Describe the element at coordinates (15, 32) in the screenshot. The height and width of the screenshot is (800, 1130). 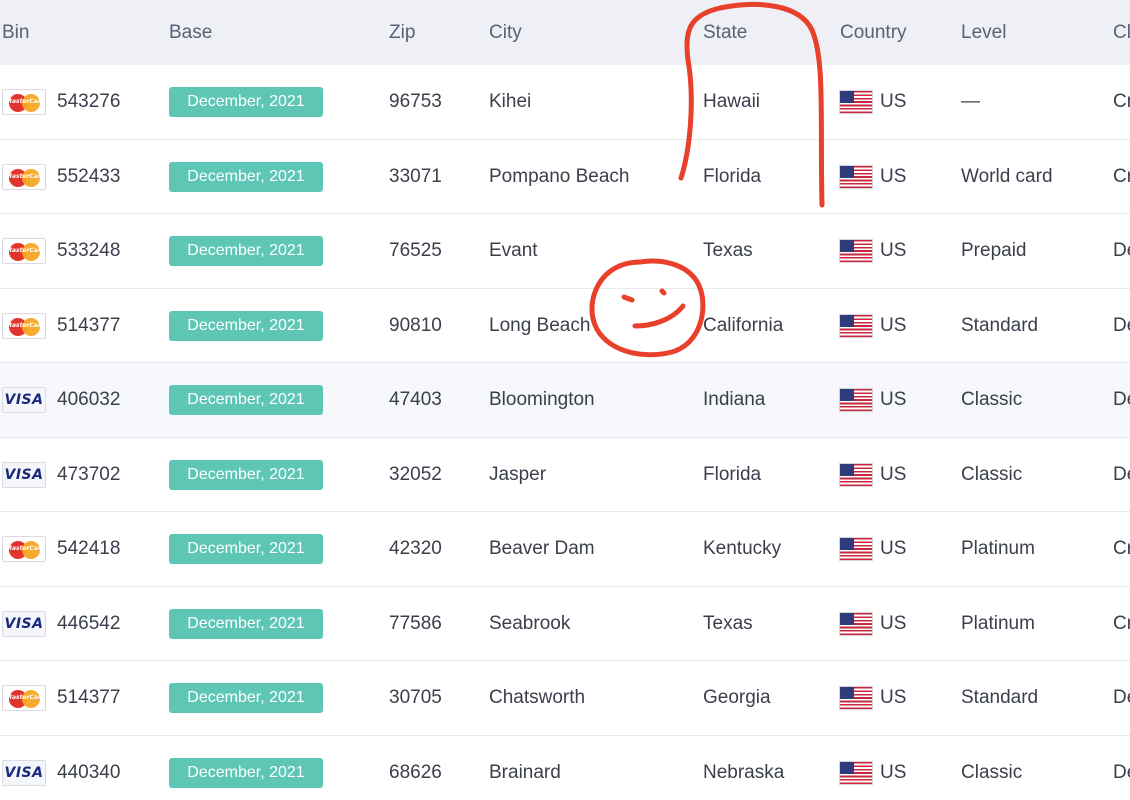
I see `column-header-bin: Bin` at that location.